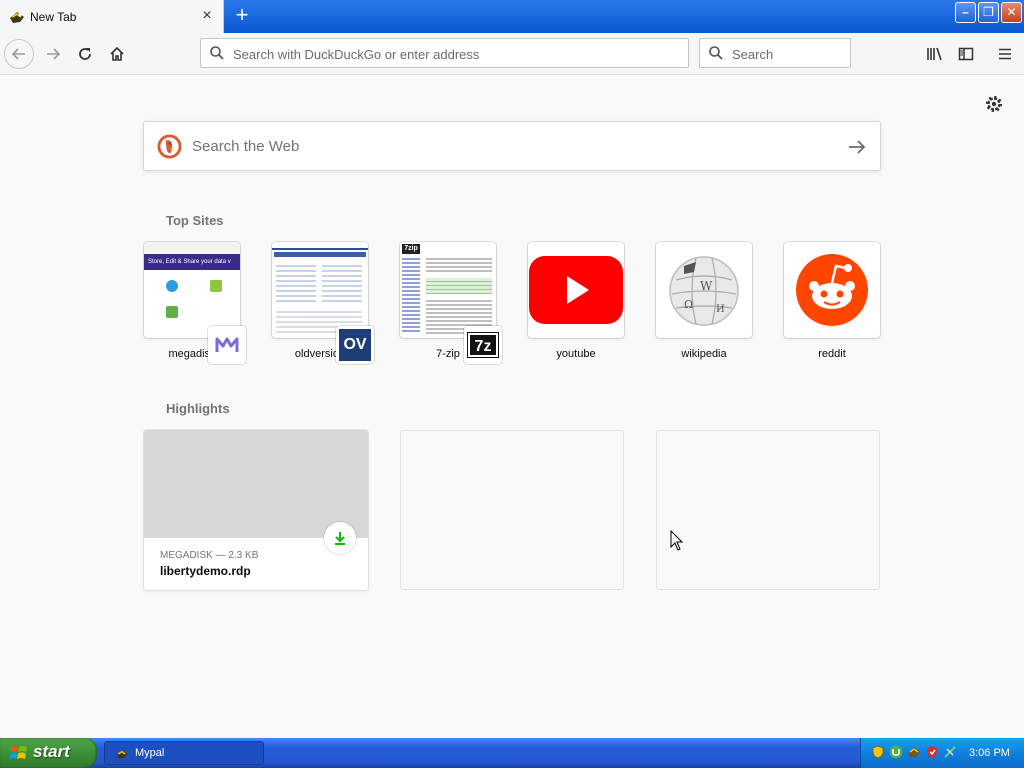 The height and width of the screenshot is (768, 1024). I want to click on taskbar-item-label: Mypal, so click(150, 753).